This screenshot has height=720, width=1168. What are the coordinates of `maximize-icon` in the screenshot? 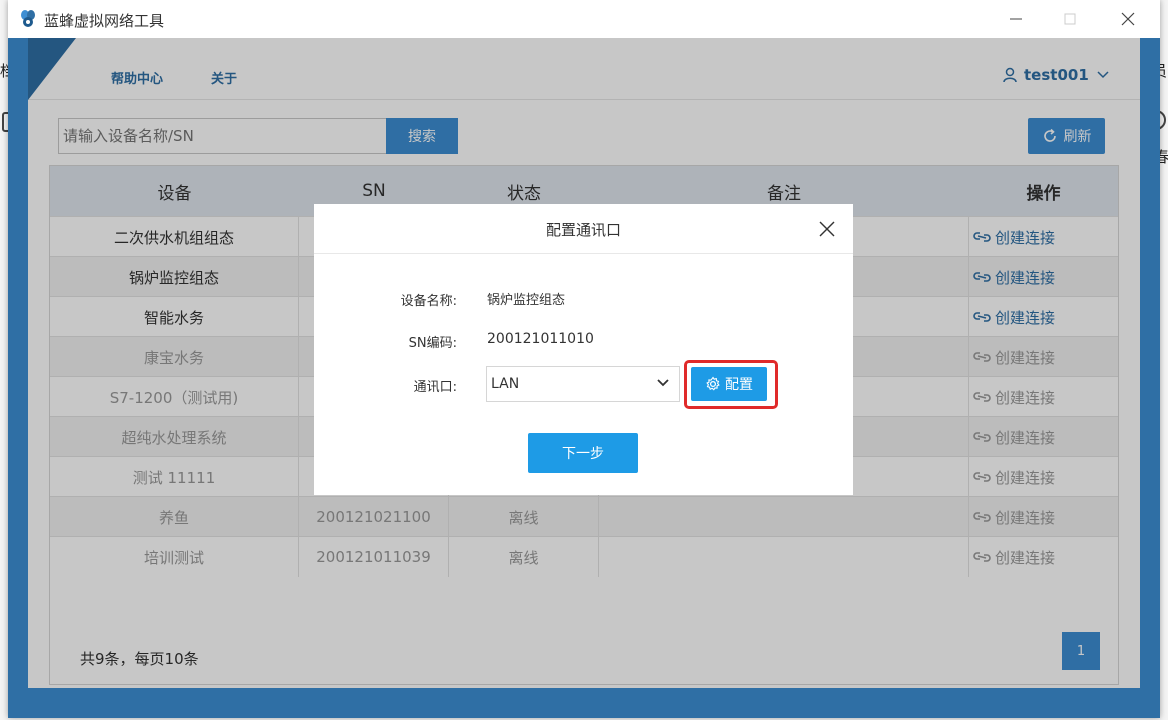 It's located at (1070, 19).